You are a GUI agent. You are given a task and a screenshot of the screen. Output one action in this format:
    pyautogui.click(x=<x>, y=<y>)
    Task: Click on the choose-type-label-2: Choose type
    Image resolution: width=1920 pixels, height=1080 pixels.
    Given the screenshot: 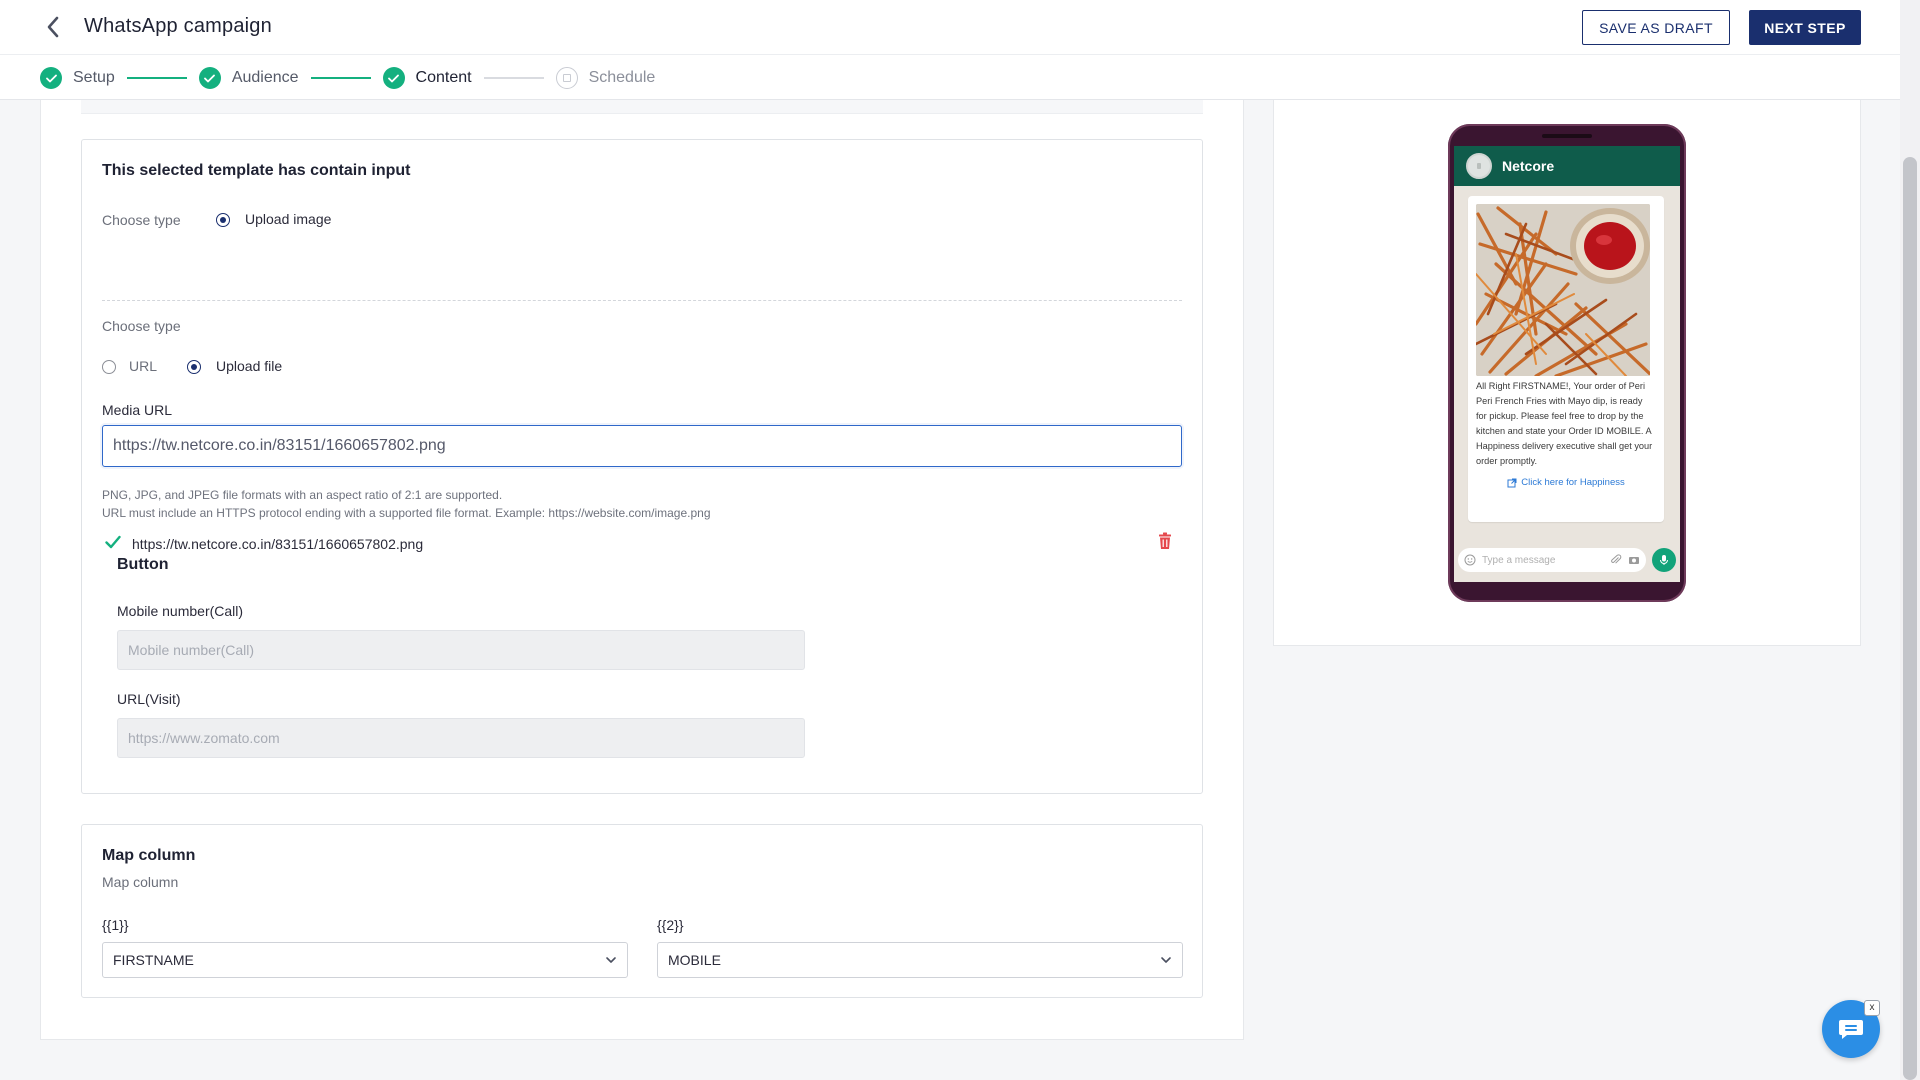 What is the action you would take?
    pyautogui.click(x=141, y=326)
    